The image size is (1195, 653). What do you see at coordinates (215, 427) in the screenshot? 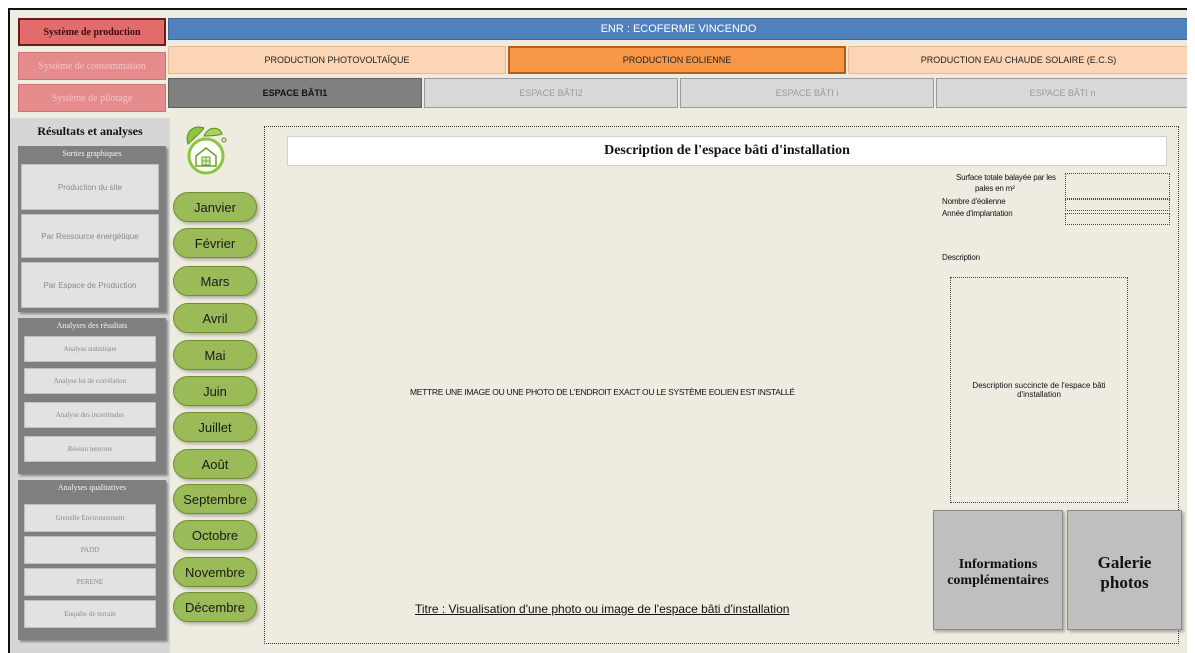
I see `month-juillet-button: Juillet` at bounding box center [215, 427].